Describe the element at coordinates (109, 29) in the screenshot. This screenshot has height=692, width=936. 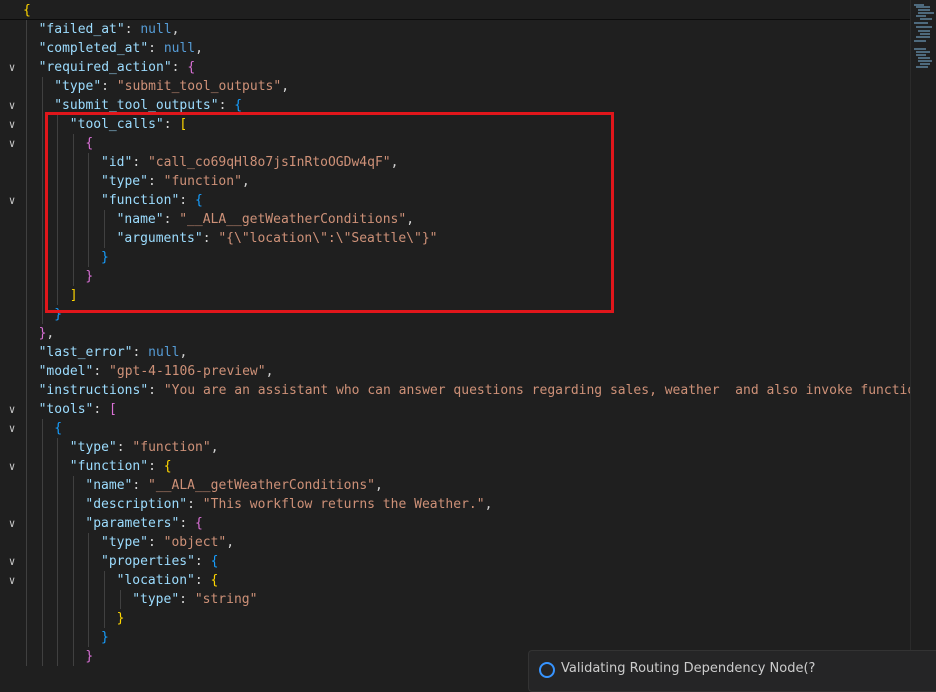
I see `code-text: "failed_at": null,` at that location.